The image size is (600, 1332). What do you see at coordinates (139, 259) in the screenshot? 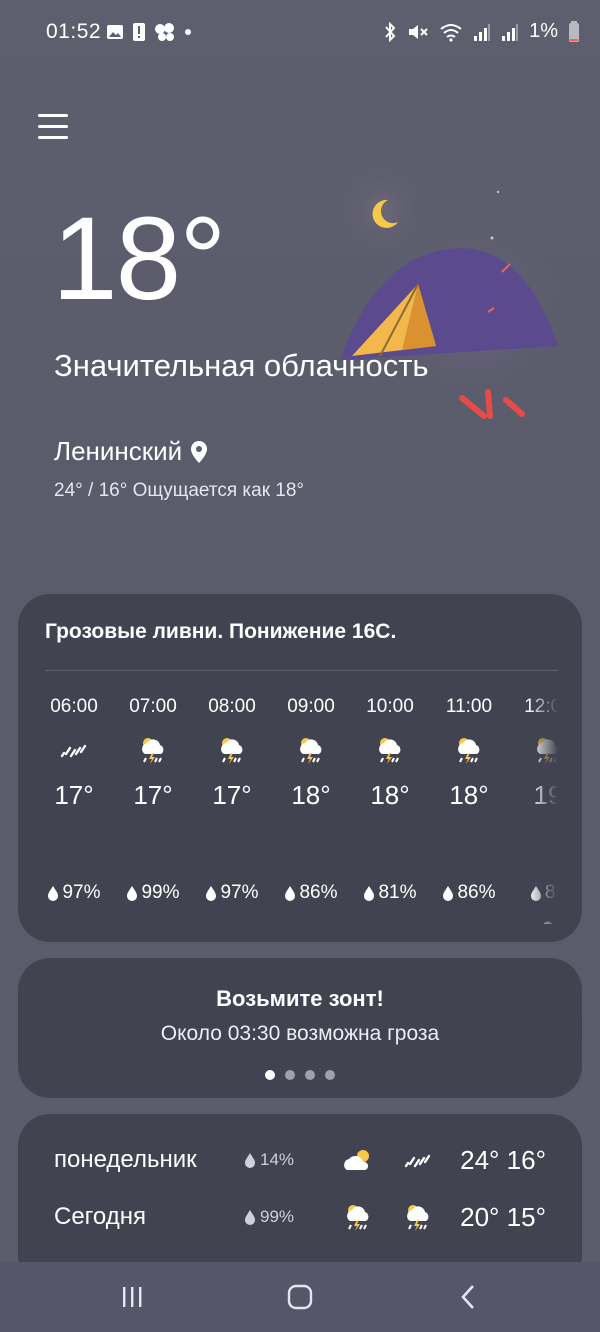
I see `current-temperature: 18°` at bounding box center [139, 259].